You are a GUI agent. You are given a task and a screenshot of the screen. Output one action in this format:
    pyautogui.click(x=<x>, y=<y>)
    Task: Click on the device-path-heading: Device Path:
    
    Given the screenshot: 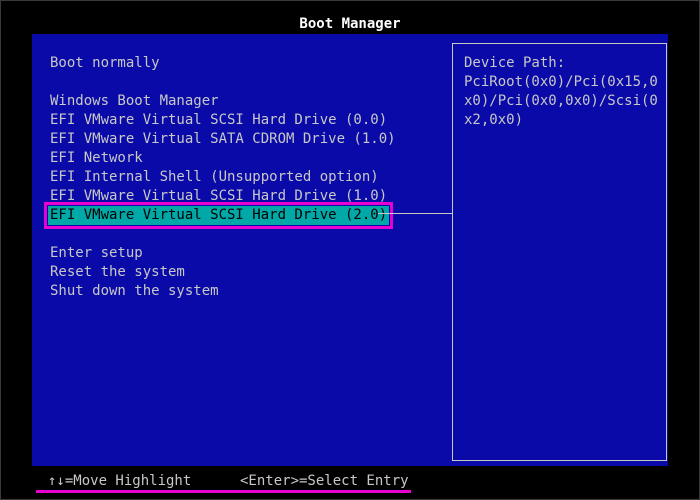 What is the action you would take?
    pyautogui.click(x=515, y=63)
    